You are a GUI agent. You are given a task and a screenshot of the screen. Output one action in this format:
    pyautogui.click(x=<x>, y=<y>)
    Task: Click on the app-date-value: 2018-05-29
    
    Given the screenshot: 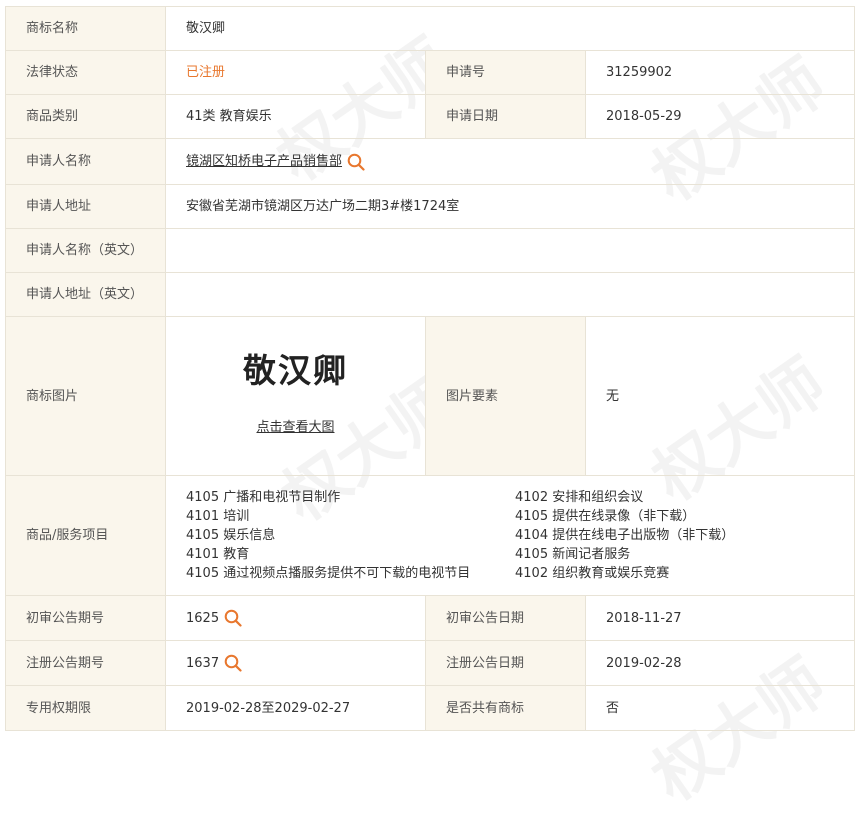 What is the action you would take?
    pyautogui.click(x=720, y=116)
    